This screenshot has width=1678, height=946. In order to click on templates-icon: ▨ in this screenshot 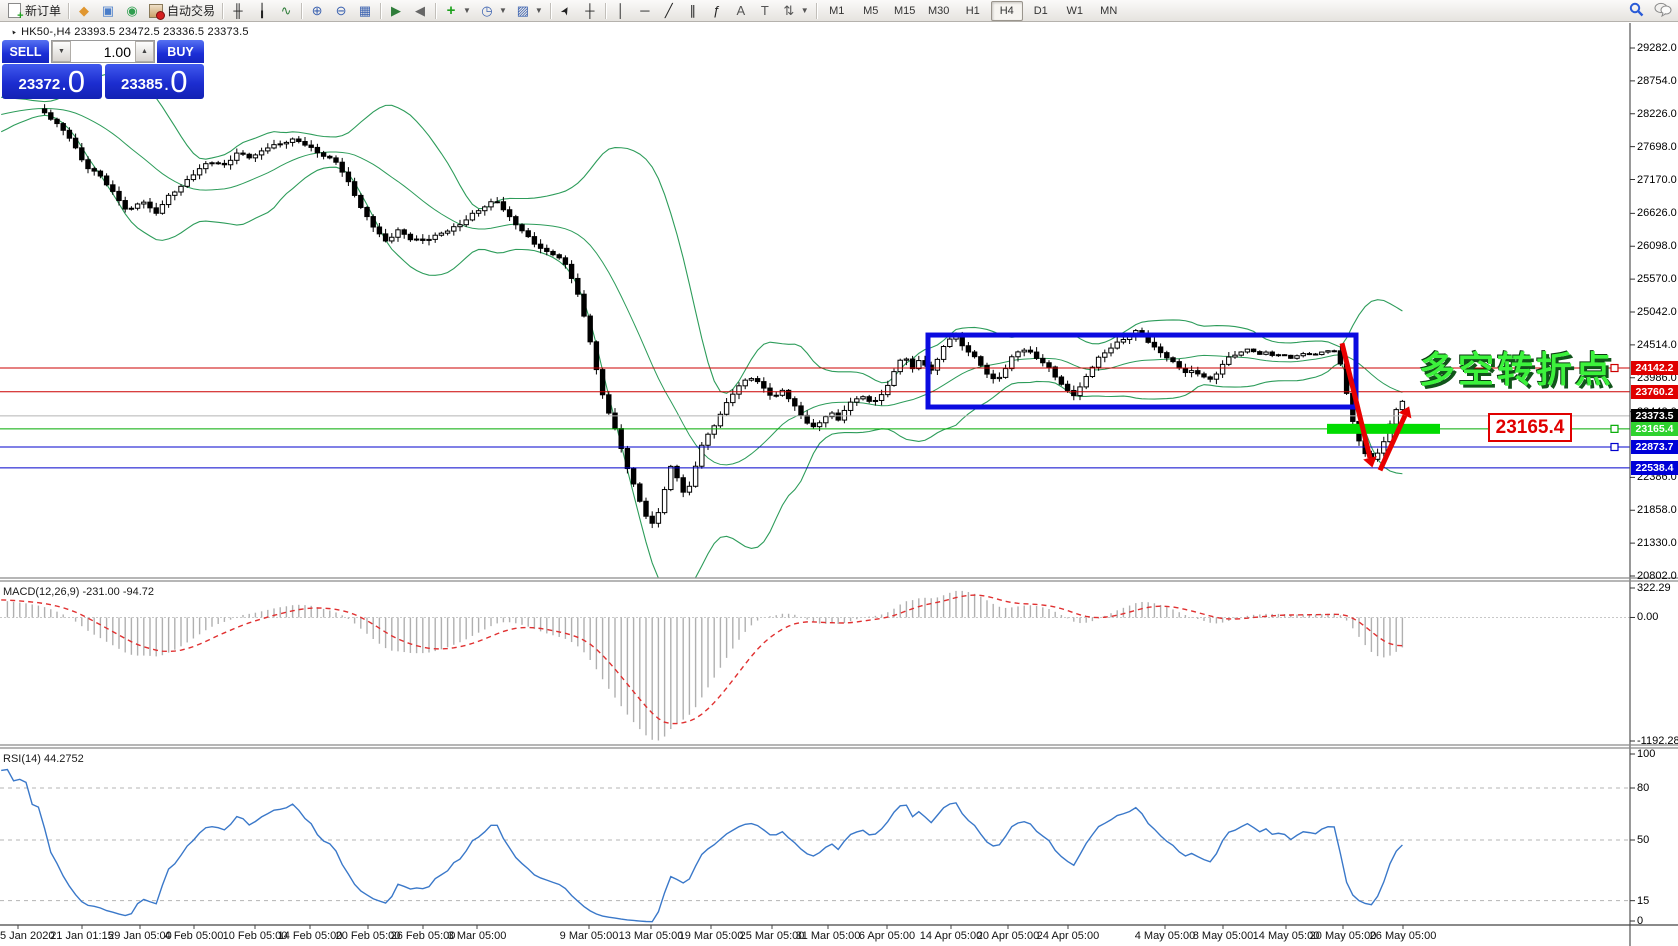, I will do `click(523, 10)`.